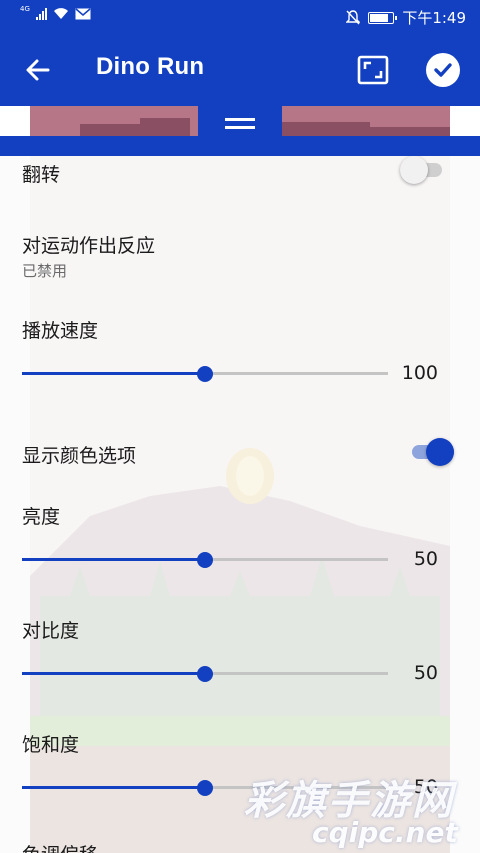  Describe the element at coordinates (60, 846) in the screenshot. I see `hue-shift-label: 色调偏移` at that location.